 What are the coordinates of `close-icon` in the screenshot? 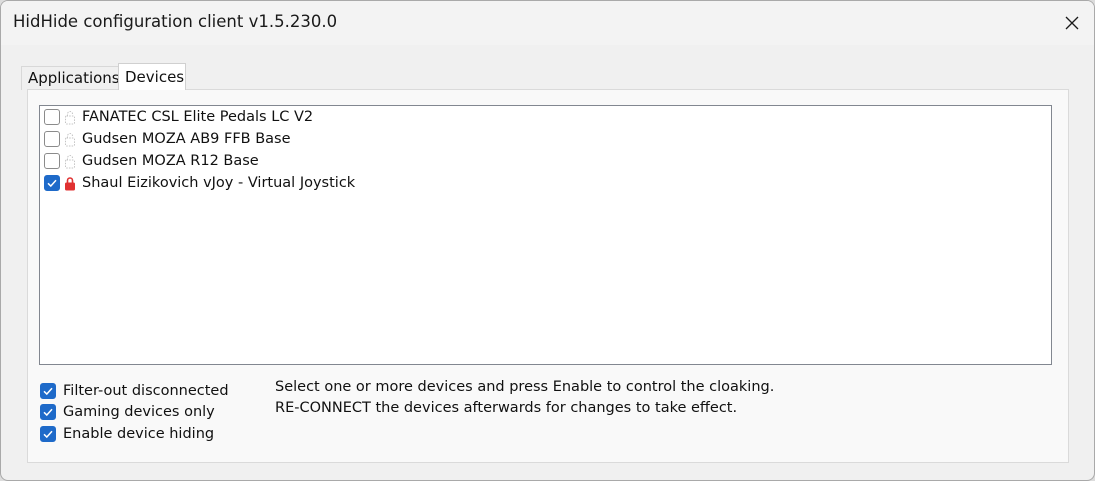 It's located at (1072, 23).